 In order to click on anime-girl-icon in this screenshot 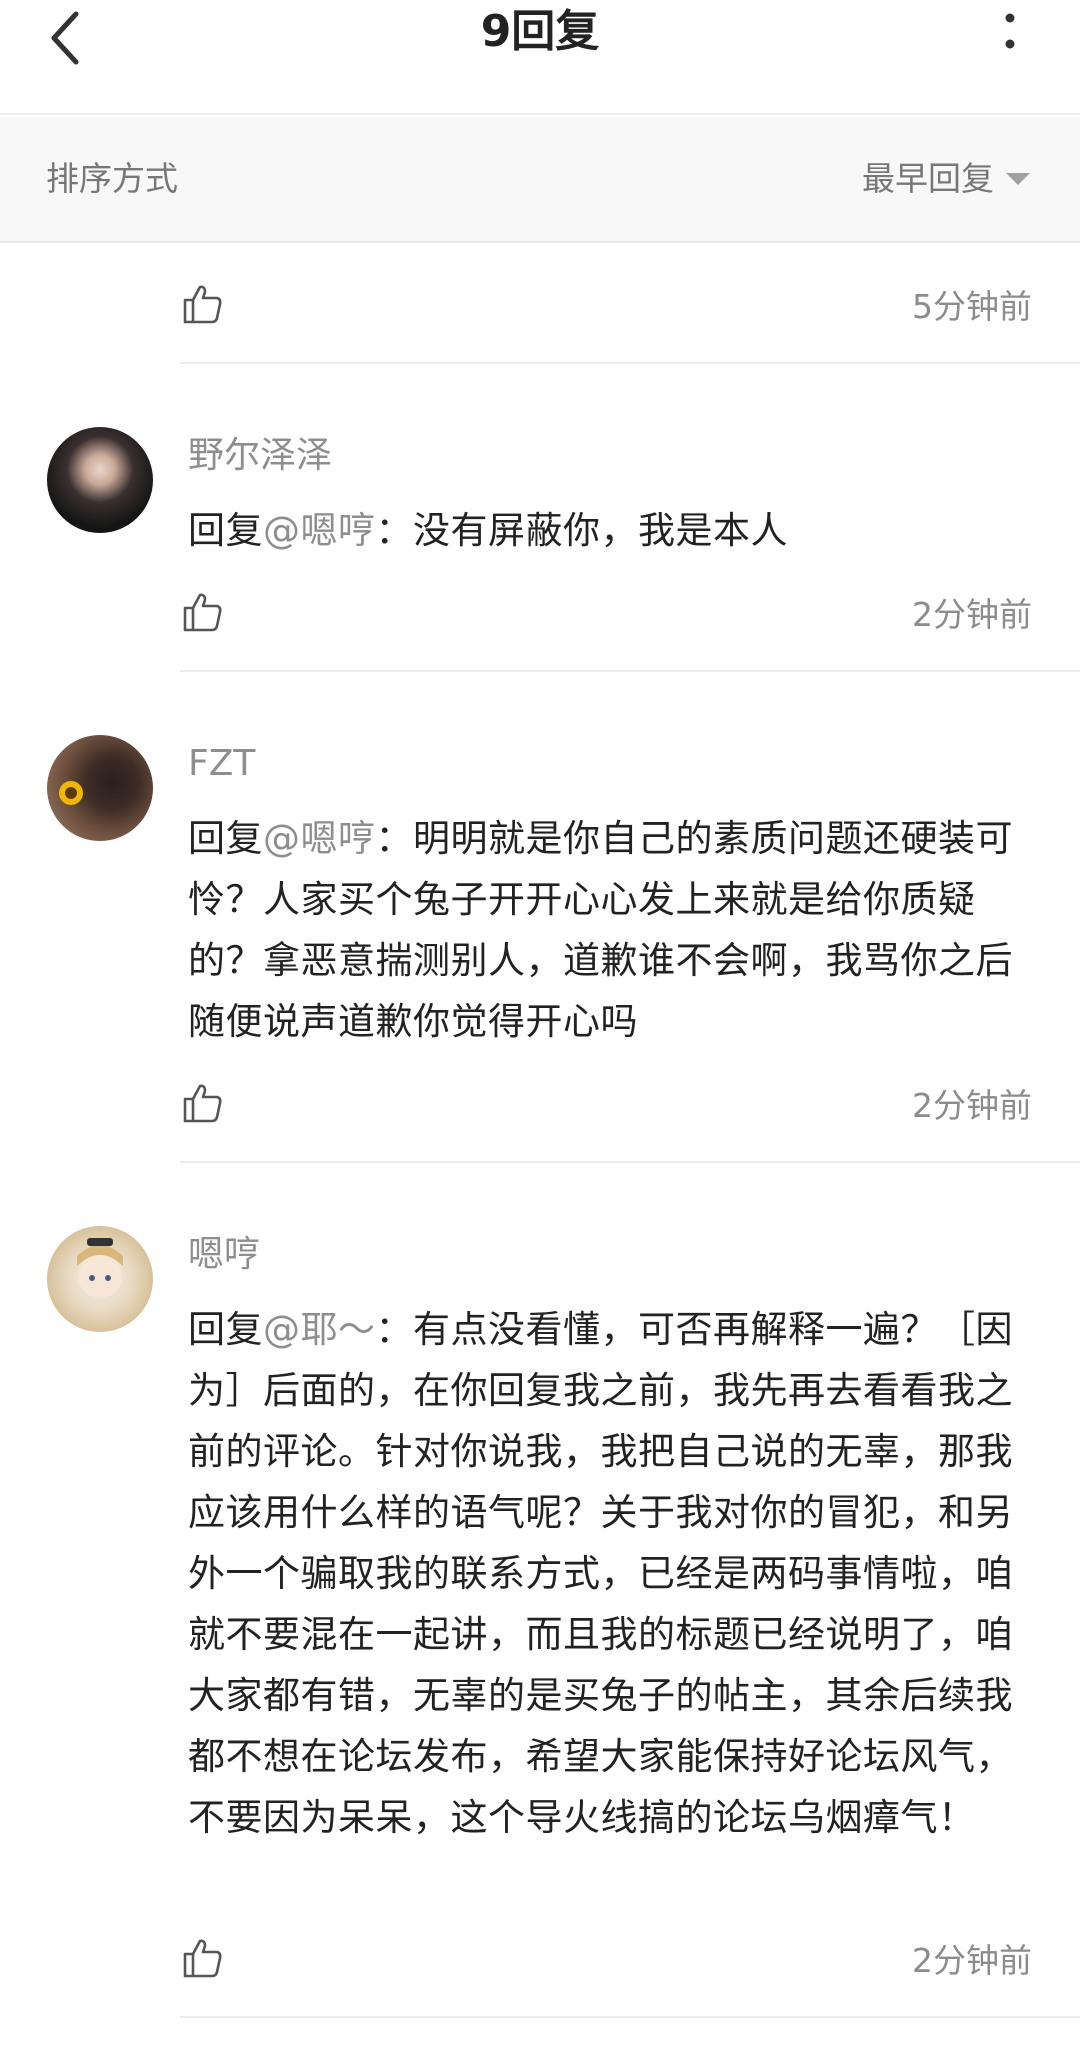, I will do `click(100, 1268)`.